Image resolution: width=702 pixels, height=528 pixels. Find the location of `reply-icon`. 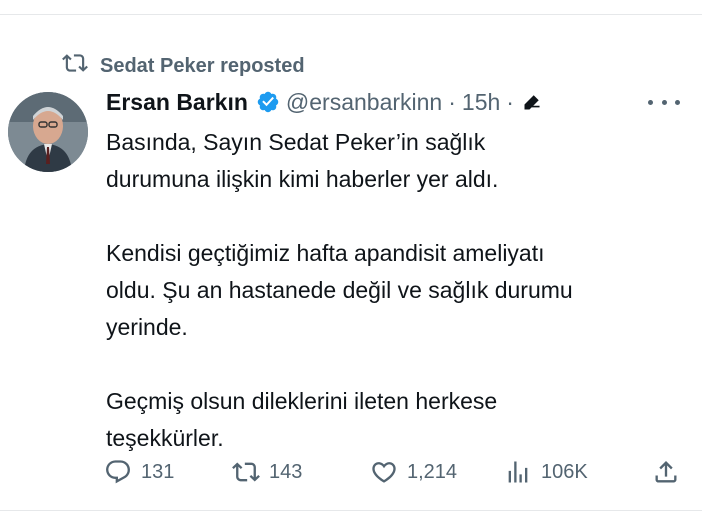

reply-icon is located at coordinates (118, 472).